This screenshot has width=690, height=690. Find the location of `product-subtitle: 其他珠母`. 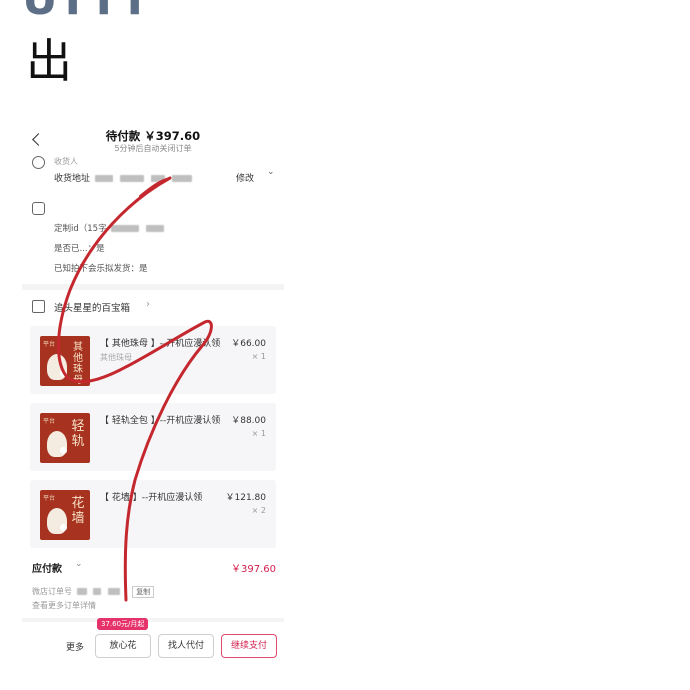

product-subtitle: 其他珠母 is located at coordinates (116, 357).